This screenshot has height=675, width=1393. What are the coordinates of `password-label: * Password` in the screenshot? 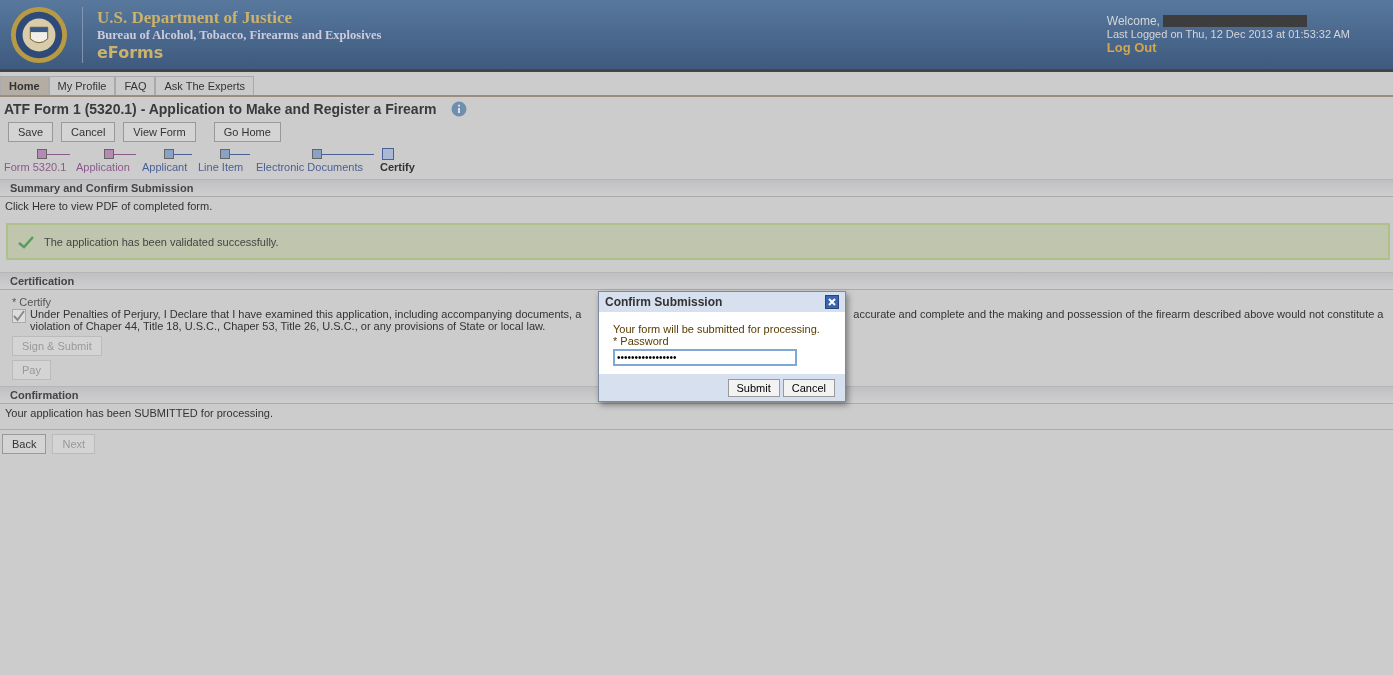 It's located at (641, 341).